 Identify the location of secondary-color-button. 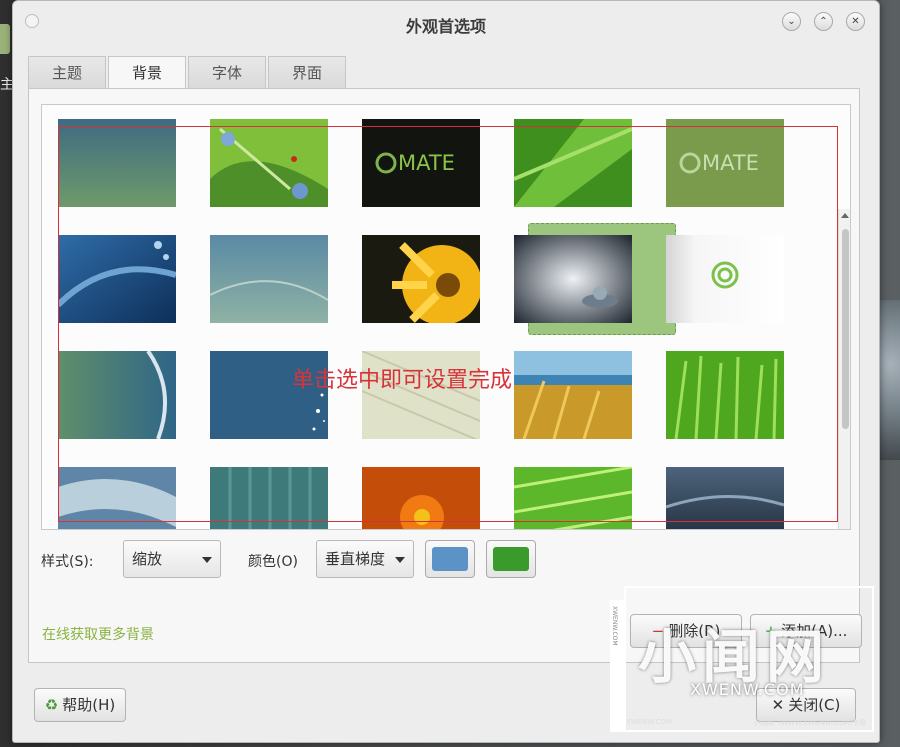
(511, 559).